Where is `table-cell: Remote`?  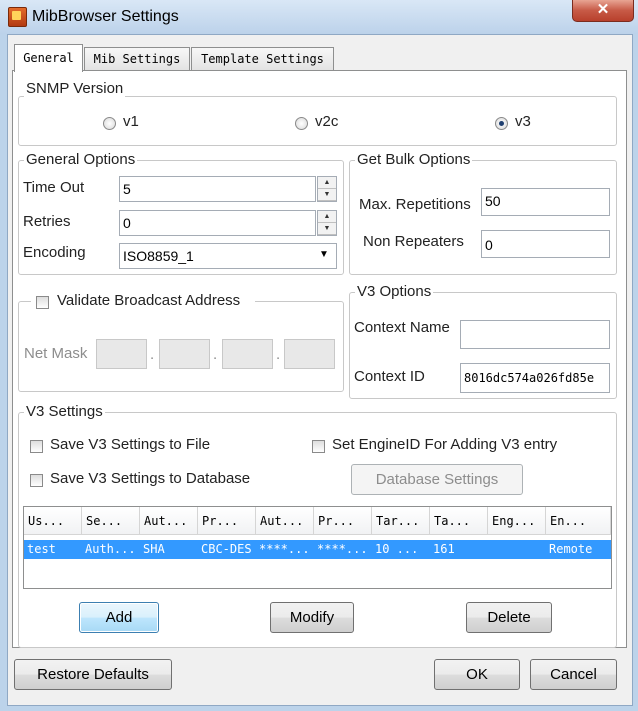
table-cell: Remote is located at coordinates (578, 549).